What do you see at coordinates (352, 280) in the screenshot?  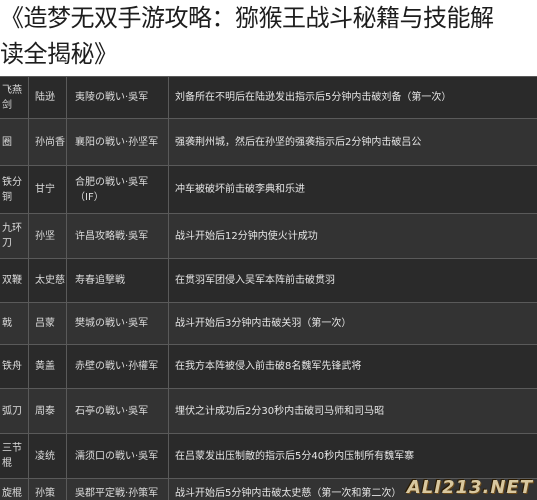 I see `condition-cell: 在贯羽军团侵入吴军本阵前击破贯羽` at bounding box center [352, 280].